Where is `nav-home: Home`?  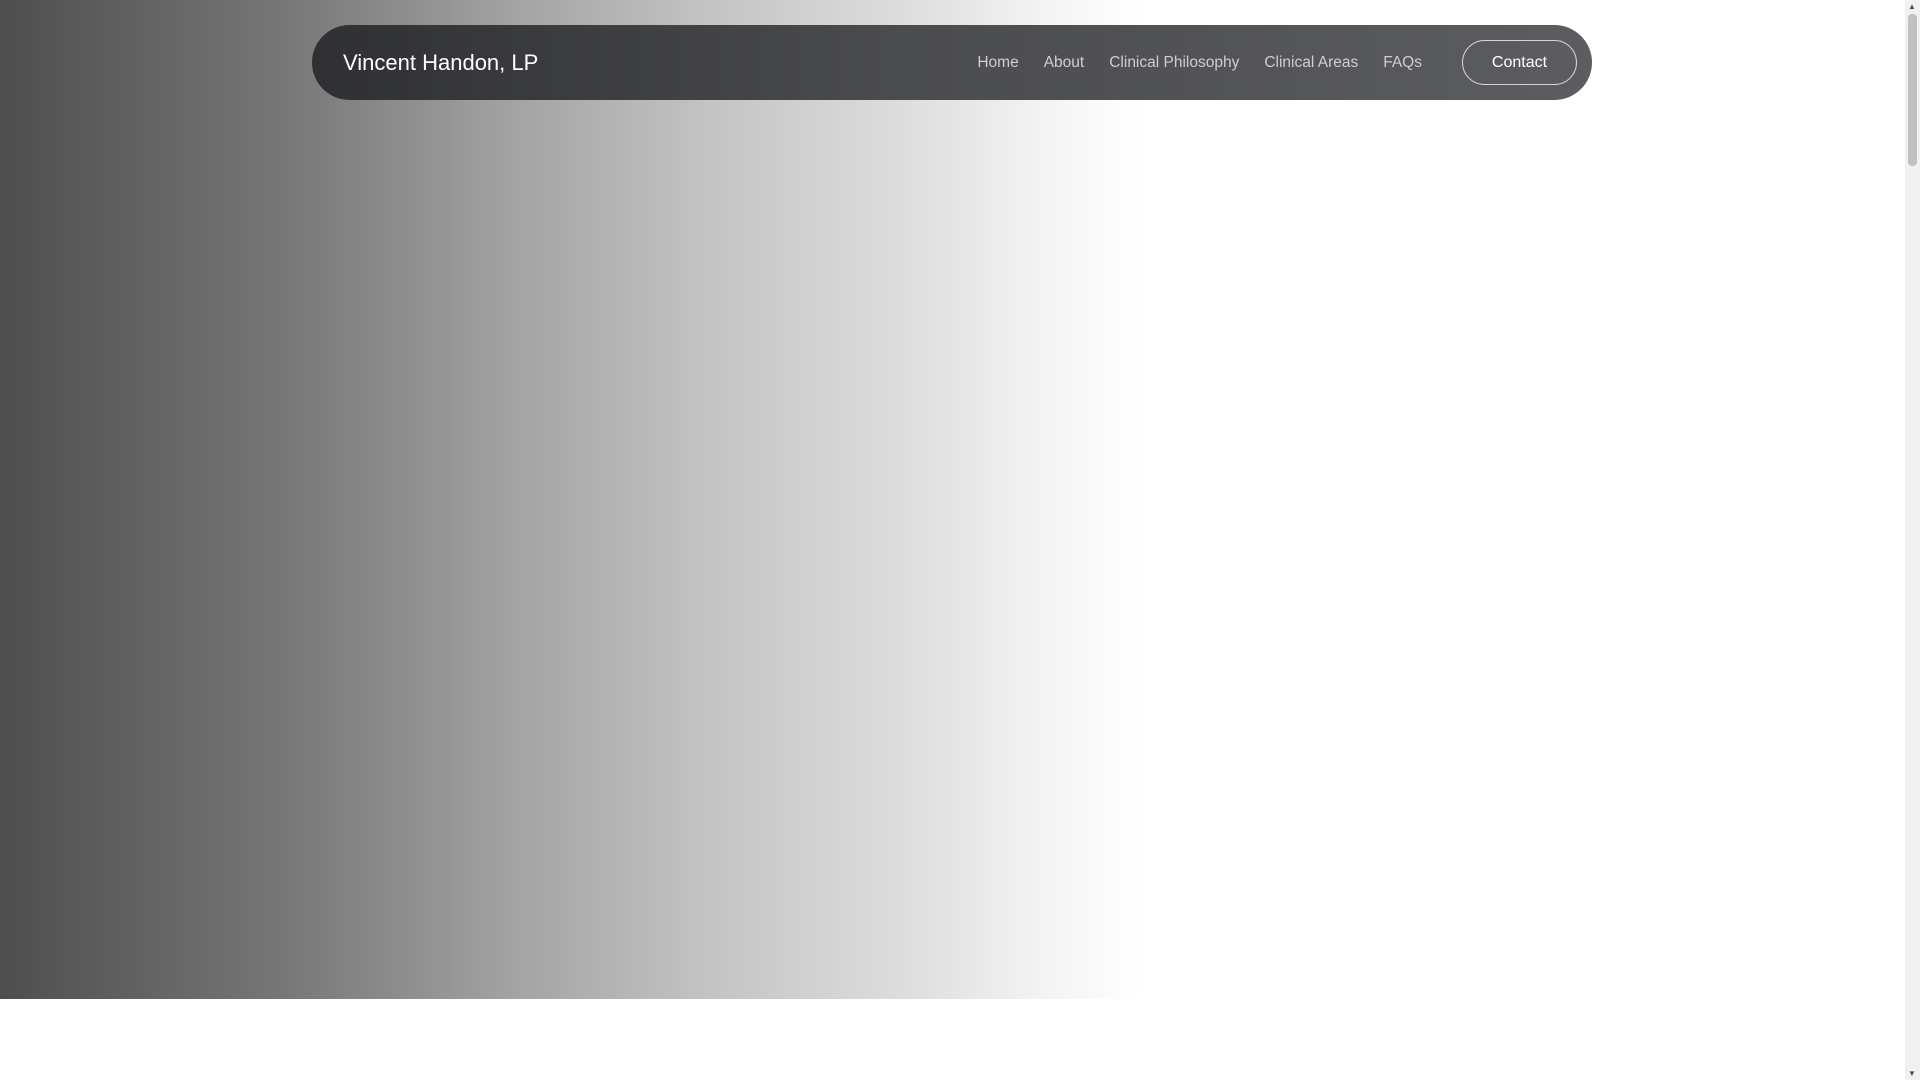 nav-home: Home is located at coordinates (997, 63).